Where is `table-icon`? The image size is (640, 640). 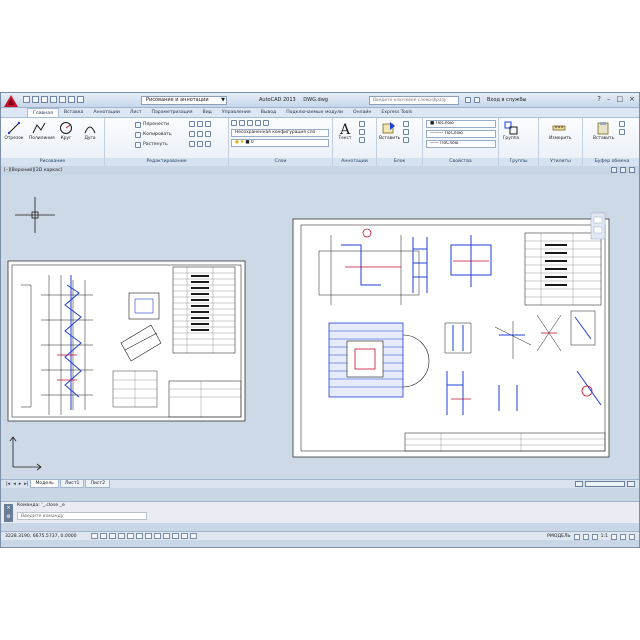
table-icon is located at coordinates (362, 140).